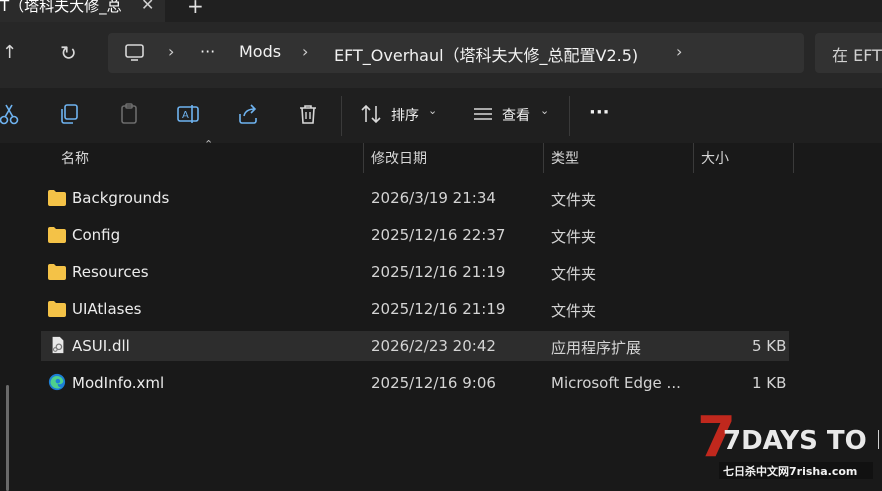 This screenshot has height=491, width=882. I want to click on tab-close-icon: ✕, so click(147, 7).